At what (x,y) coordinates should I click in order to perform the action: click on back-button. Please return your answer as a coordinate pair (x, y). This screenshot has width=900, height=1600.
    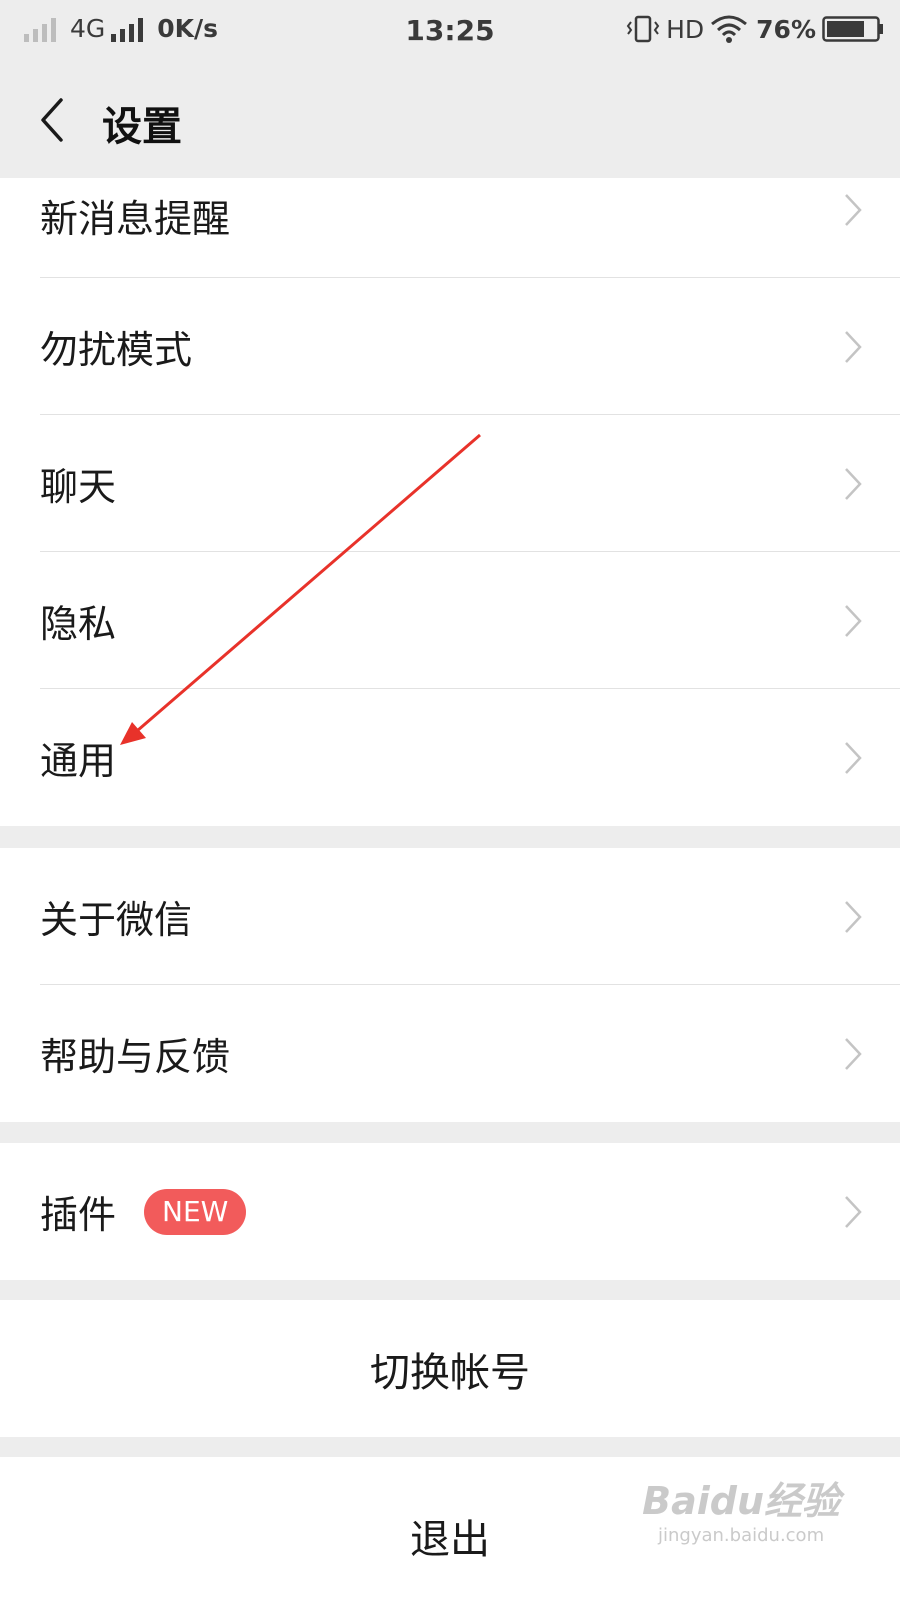
    Looking at the image, I should click on (52, 120).